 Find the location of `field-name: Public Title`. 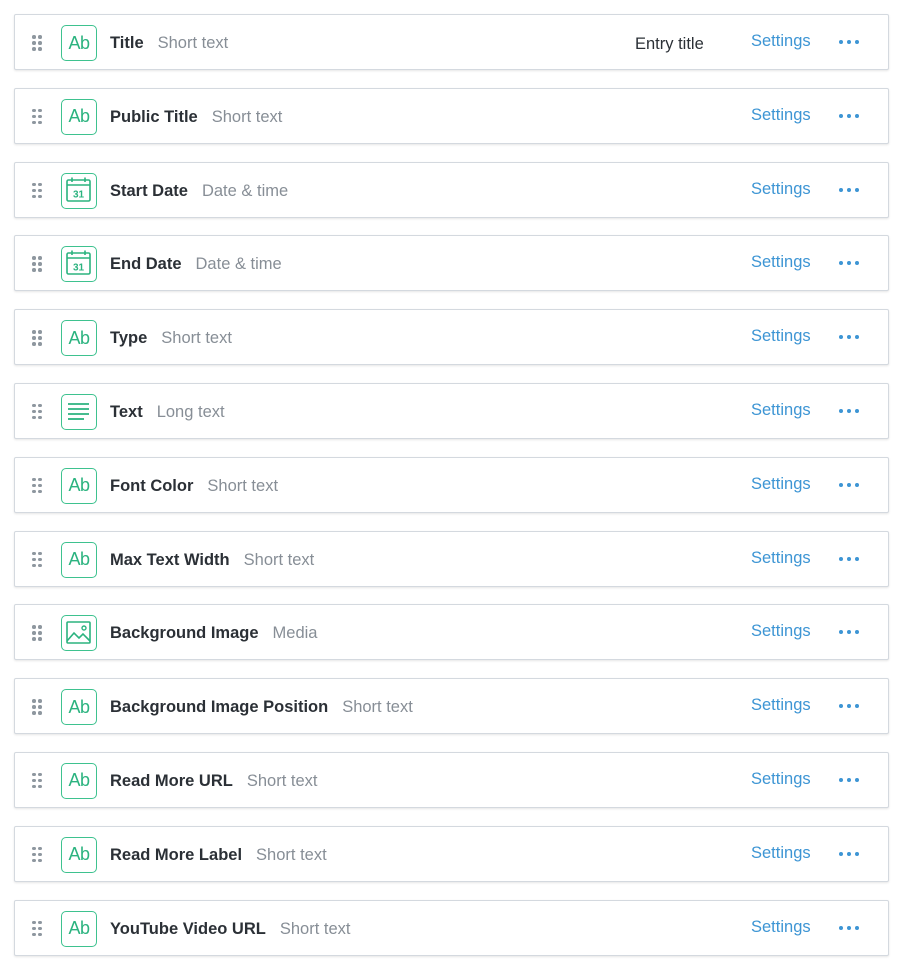

field-name: Public Title is located at coordinates (154, 116).